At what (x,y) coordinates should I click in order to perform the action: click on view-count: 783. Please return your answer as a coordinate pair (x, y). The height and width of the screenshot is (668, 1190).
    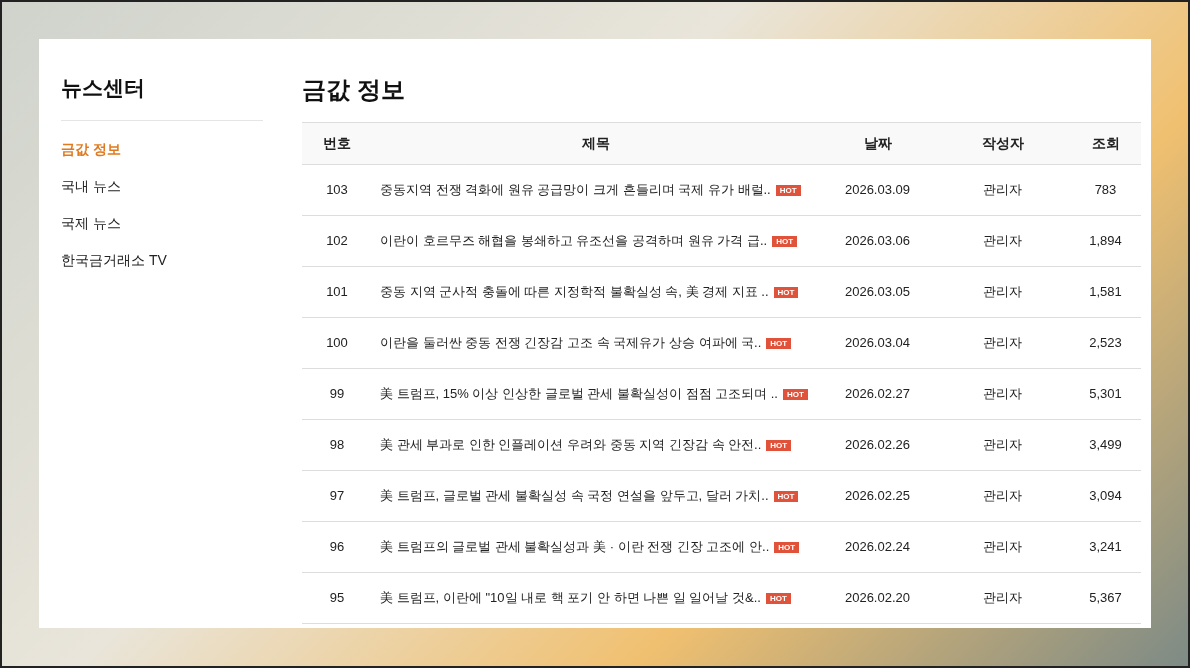
    Looking at the image, I should click on (1105, 190).